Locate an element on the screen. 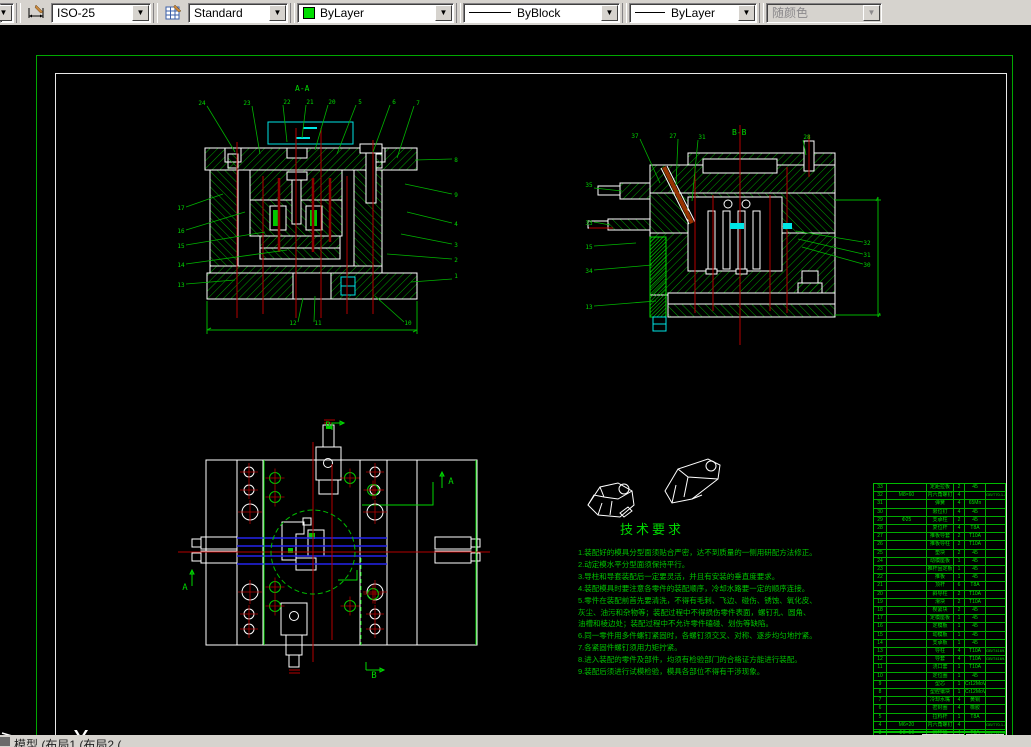  bom-cell: 定模板 is located at coordinates (940, 627).